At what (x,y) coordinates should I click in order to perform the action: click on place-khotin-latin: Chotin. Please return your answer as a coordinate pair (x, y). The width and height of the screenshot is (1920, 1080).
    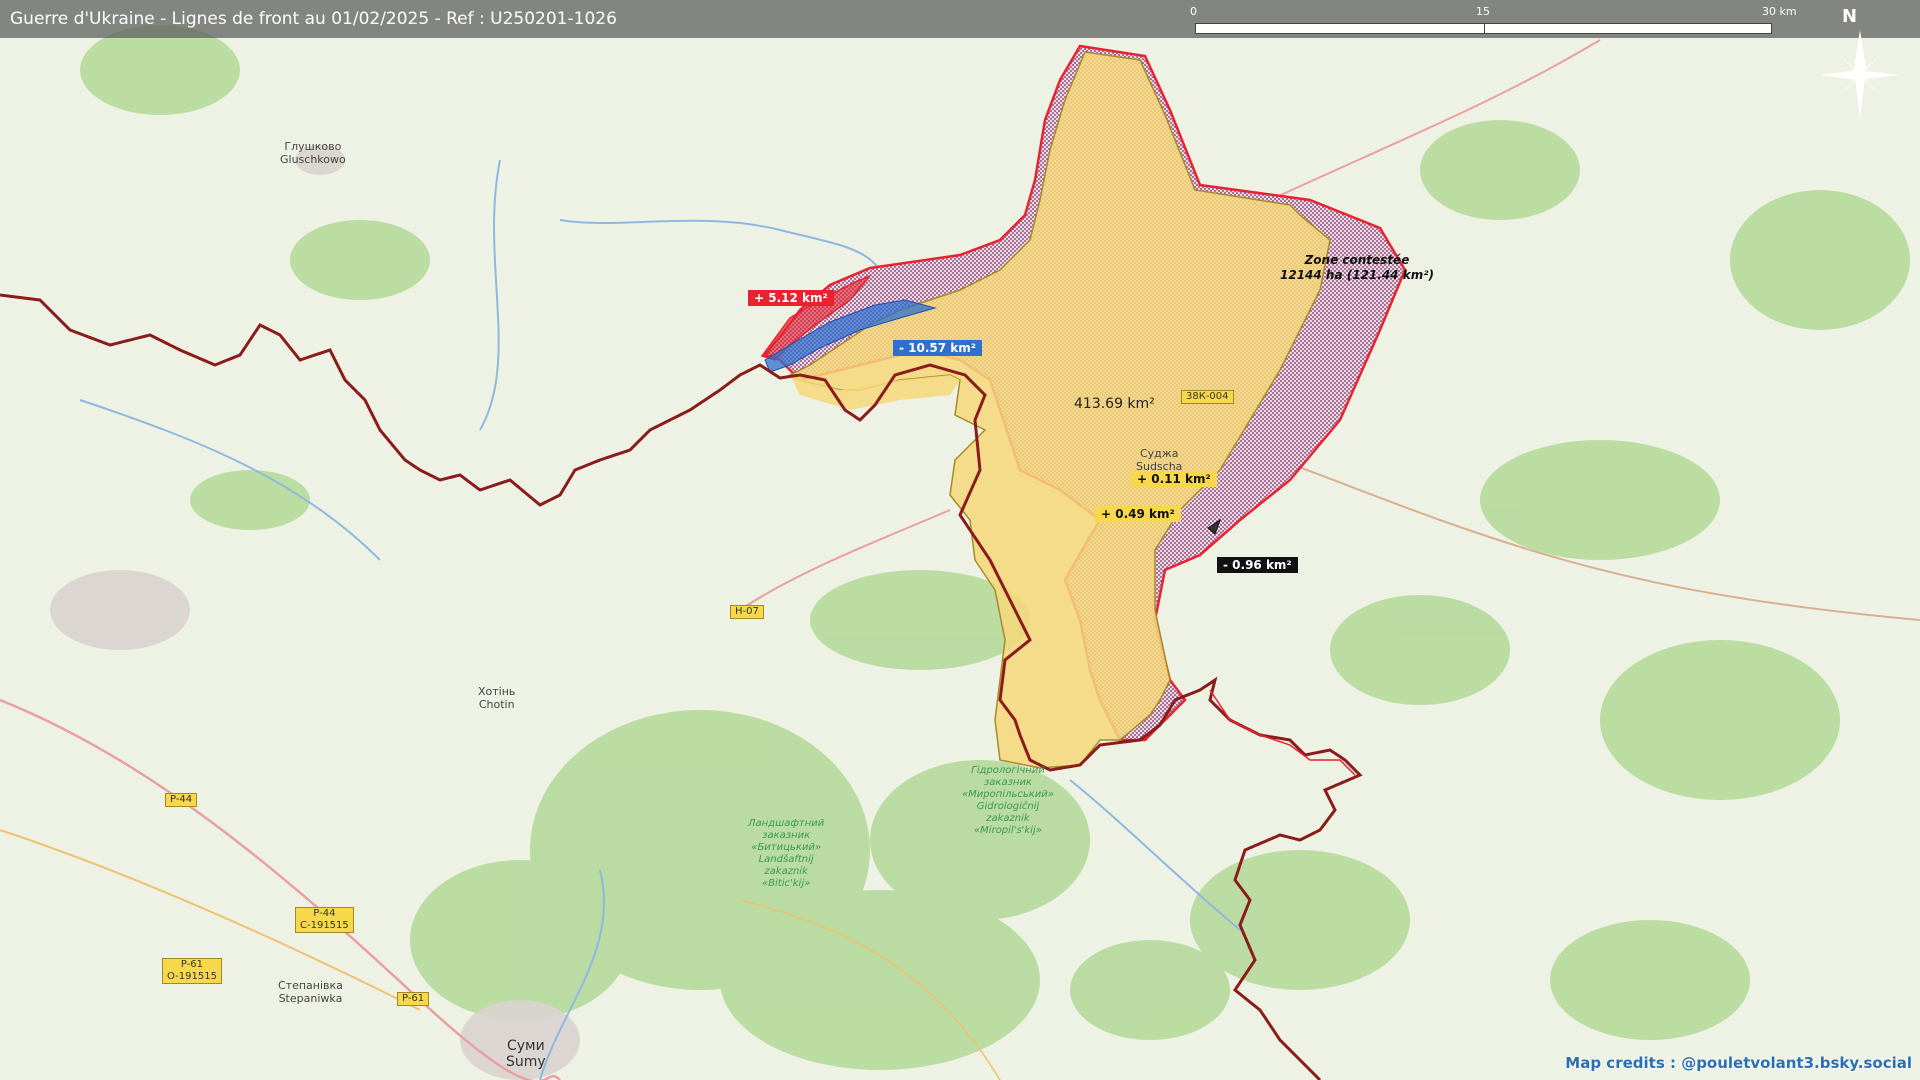
    Looking at the image, I should click on (496, 704).